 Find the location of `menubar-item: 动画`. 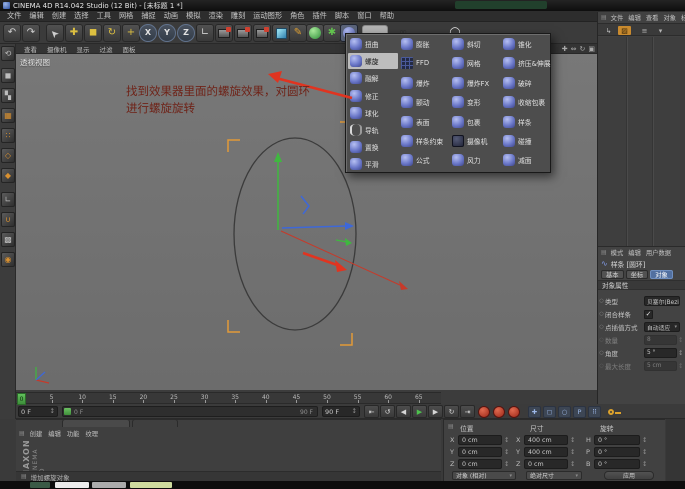

menubar-item: 动画 is located at coordinates (171, 16).